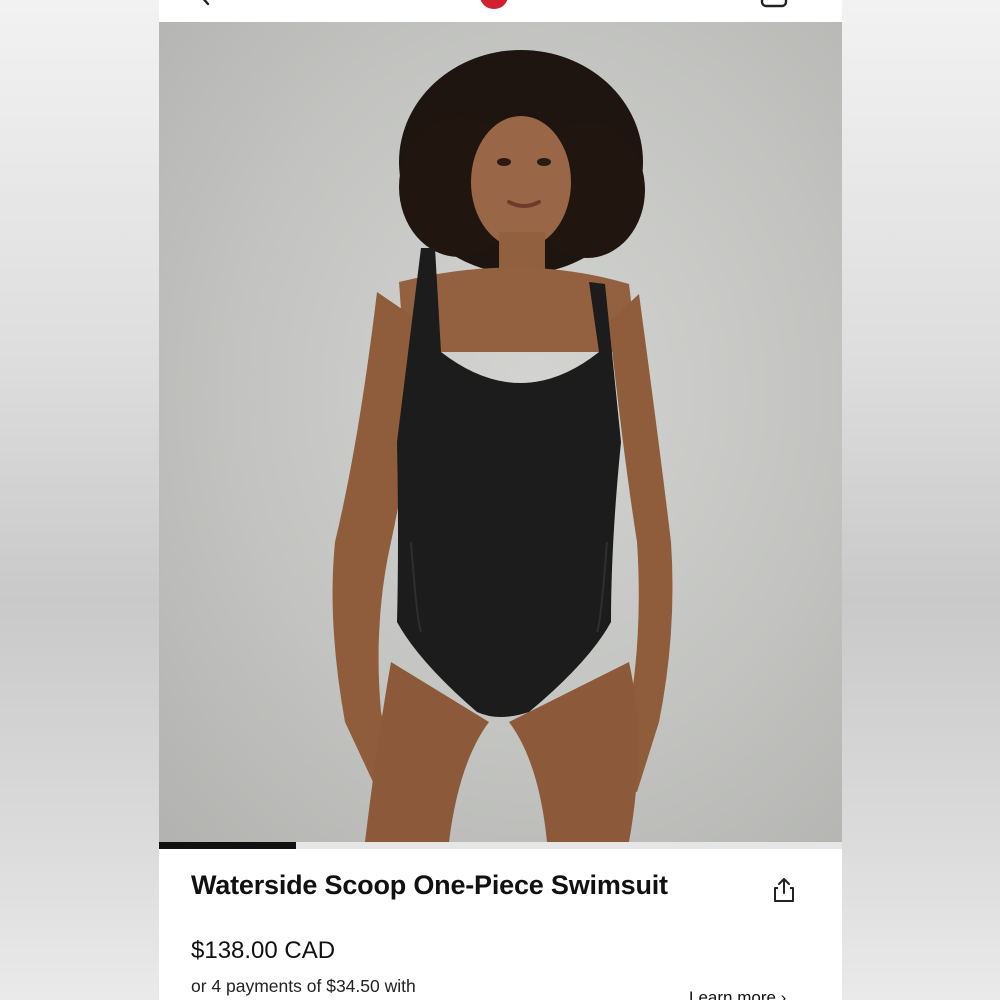 This screenshot has width=1000, height=1000. What do you see at coordinates (774, 4) in the screenshot?
I see `shopping-bag-icon` at bounding box center [774, 4].